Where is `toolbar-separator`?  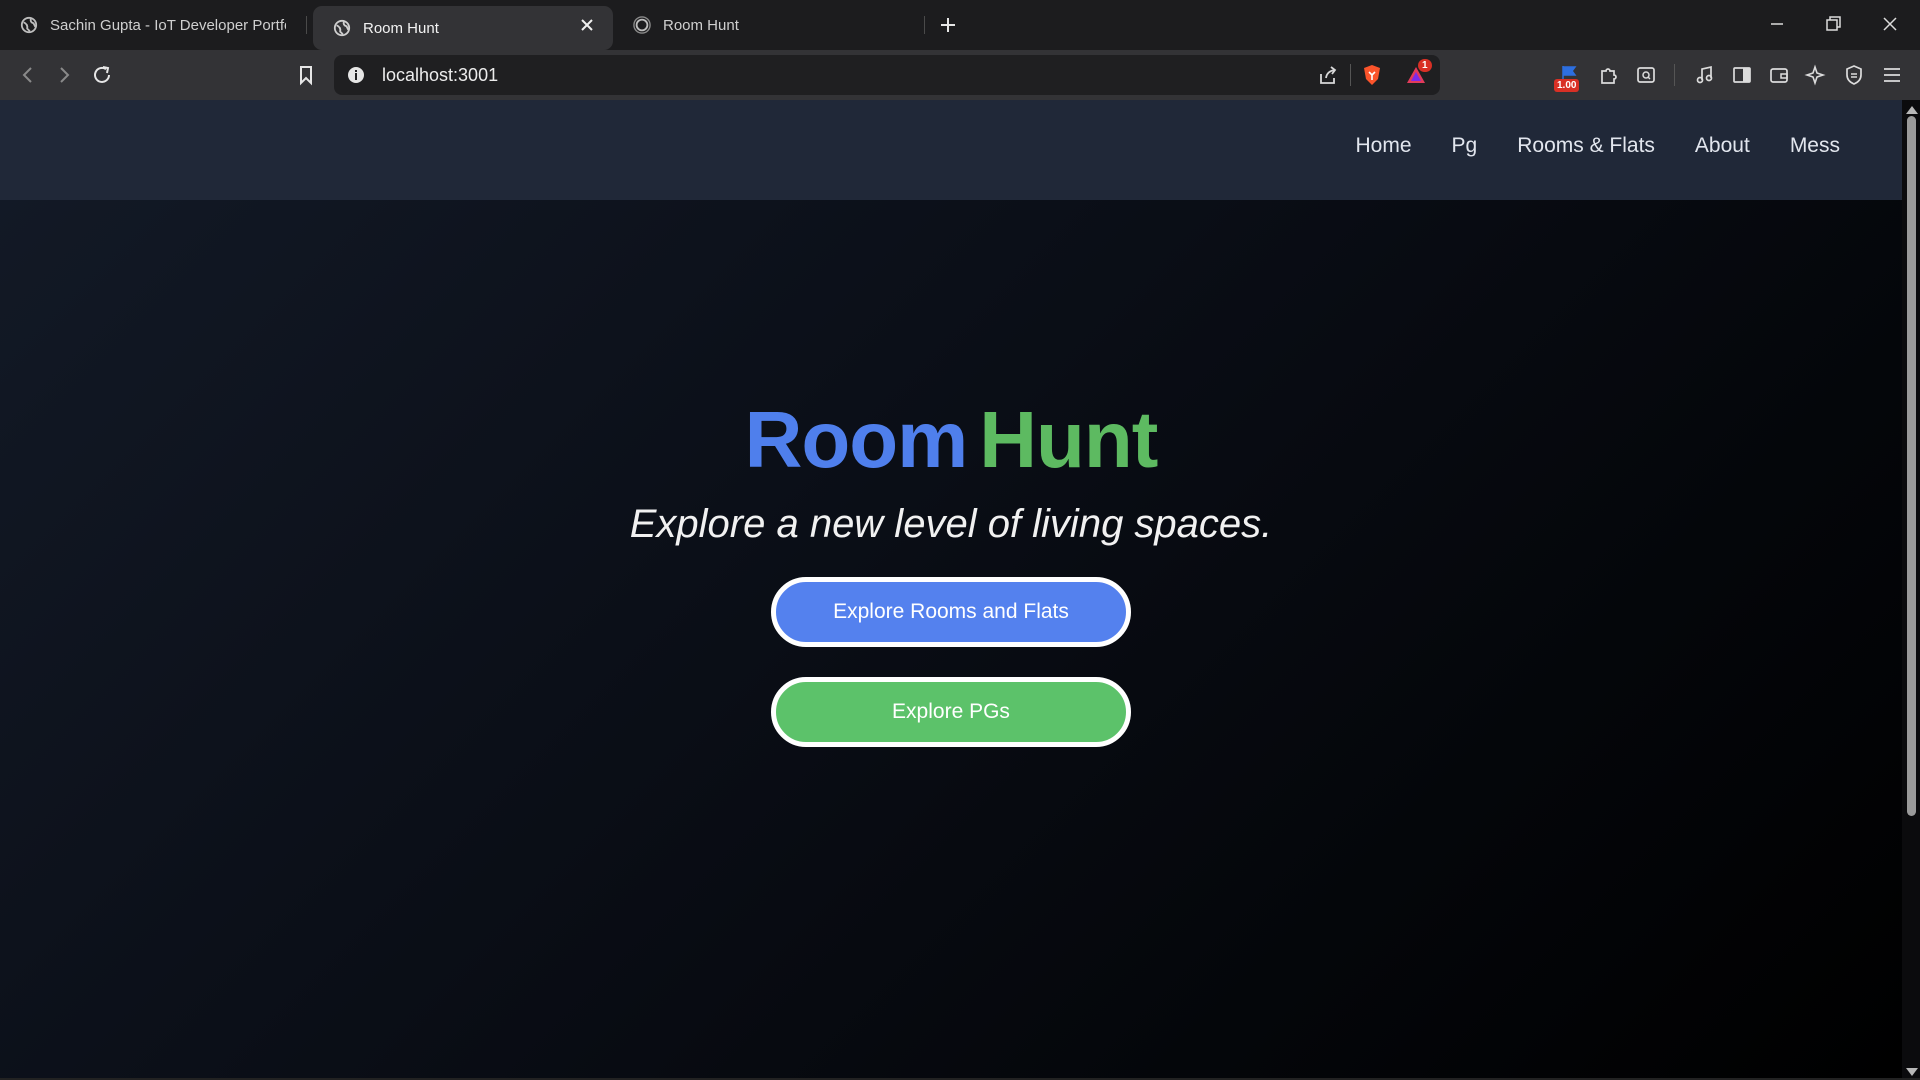 toolbar-separator is located at coordinates (1674, 75).